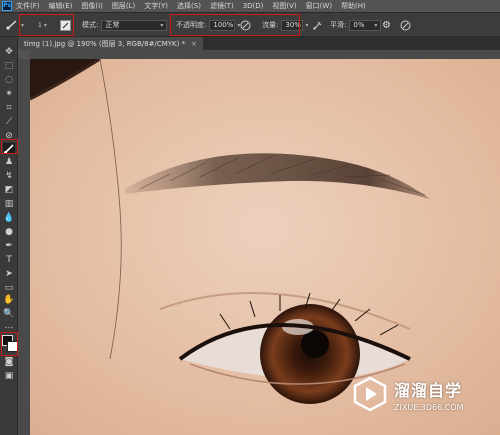  Describe the element at coordinates (9, 362) in the screenshot. I see `quick-mask-icon: ◙` at that location.